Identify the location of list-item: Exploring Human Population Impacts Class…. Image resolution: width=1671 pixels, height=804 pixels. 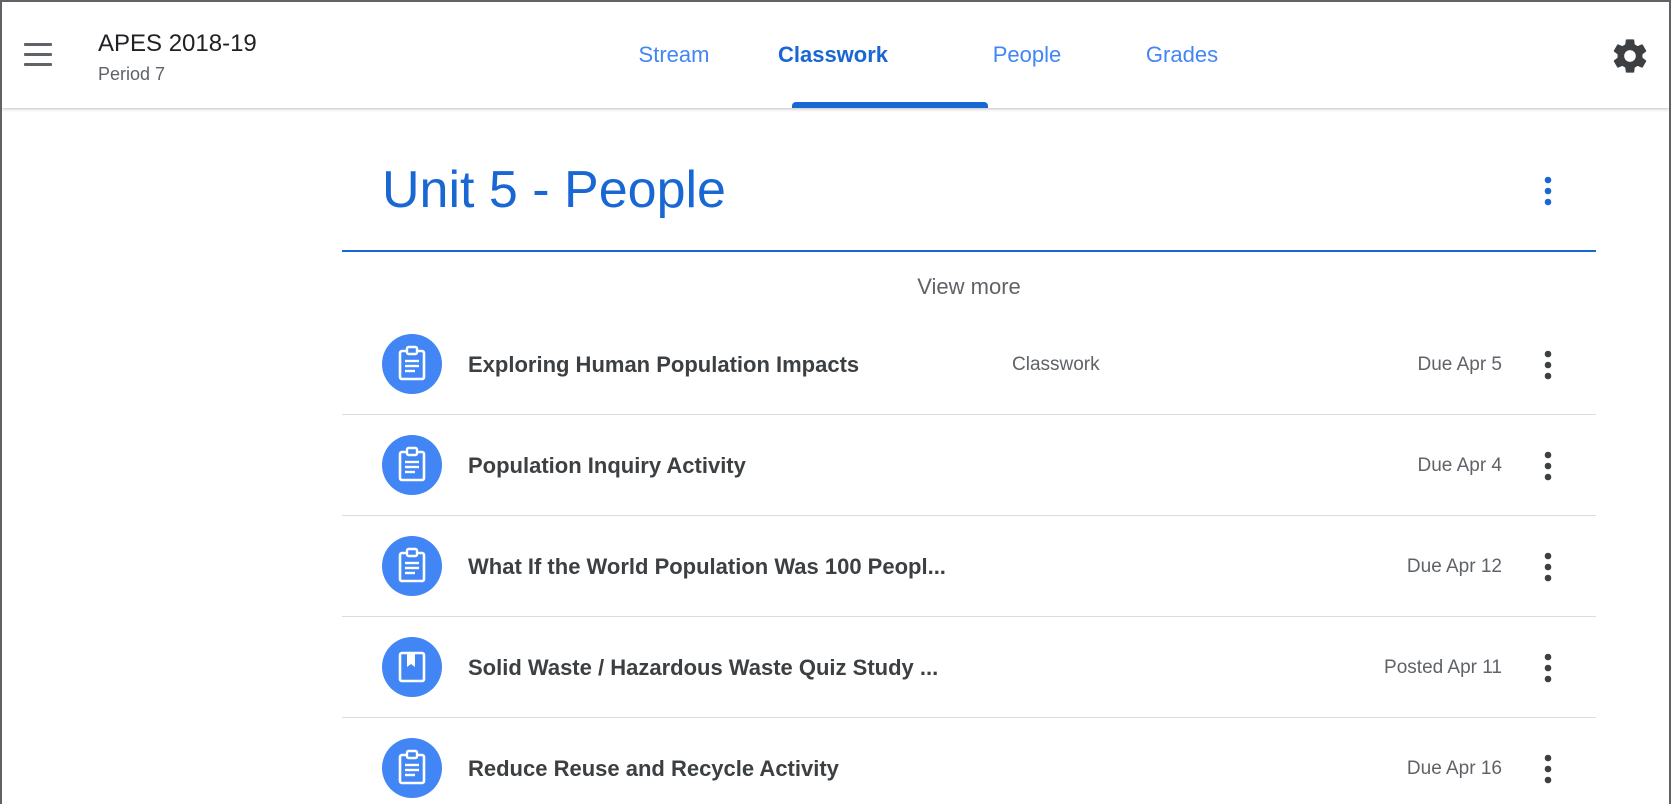
(969, 364).